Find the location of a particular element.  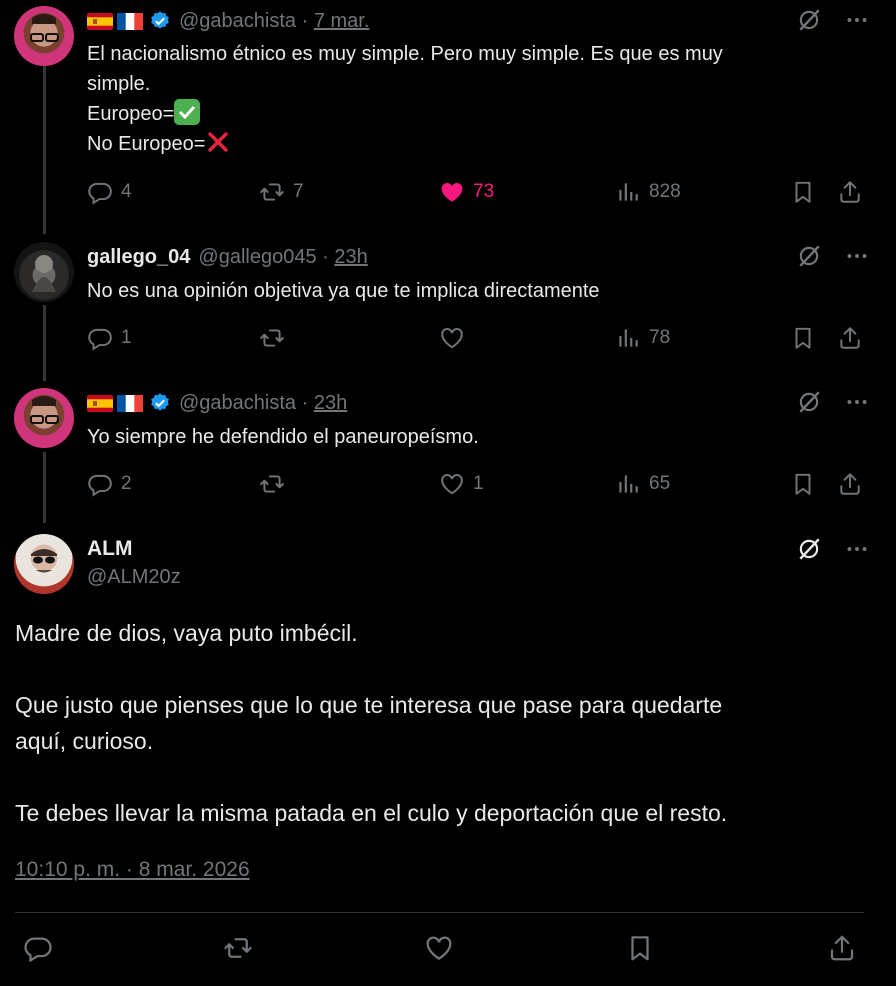

divider is located at coordinates (439, 912).